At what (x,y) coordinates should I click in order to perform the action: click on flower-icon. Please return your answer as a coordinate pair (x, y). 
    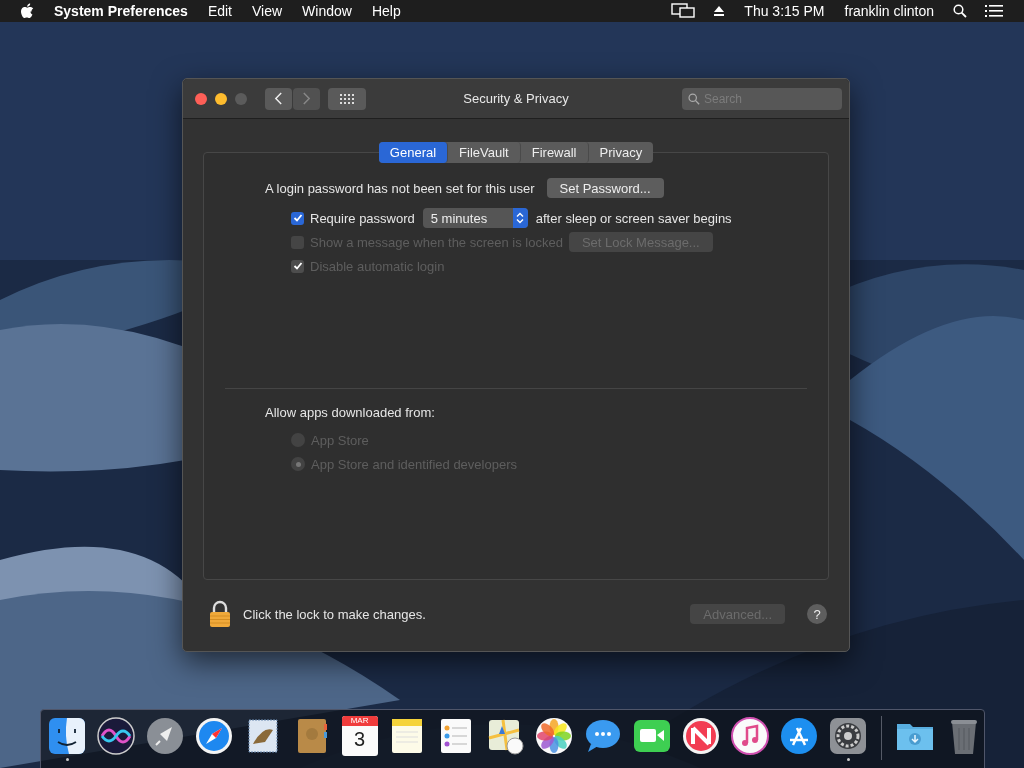
    Looking at the image, I should click on (554, 736).